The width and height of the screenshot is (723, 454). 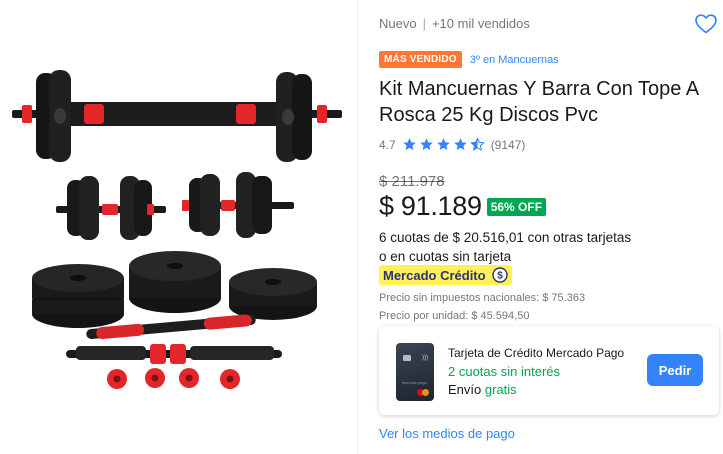 What do you see at coordinates (465, 389) in the screenshot?
I see `shipping-label: Envío` at bounding box center [465, 389].